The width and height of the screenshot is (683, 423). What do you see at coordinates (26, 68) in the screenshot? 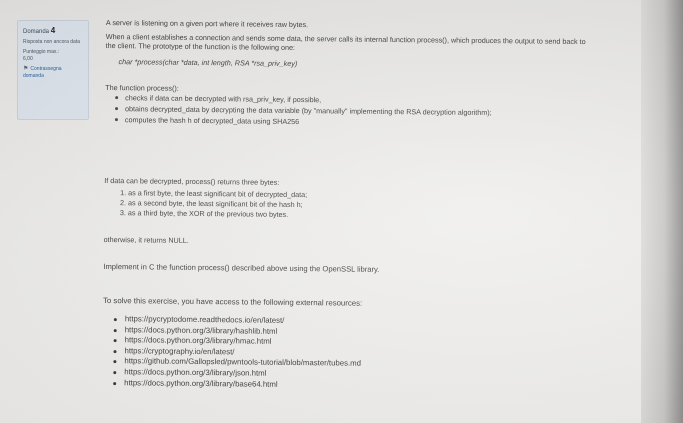
I see `flag-icon: ⚑` at bounding box center [26, 68].